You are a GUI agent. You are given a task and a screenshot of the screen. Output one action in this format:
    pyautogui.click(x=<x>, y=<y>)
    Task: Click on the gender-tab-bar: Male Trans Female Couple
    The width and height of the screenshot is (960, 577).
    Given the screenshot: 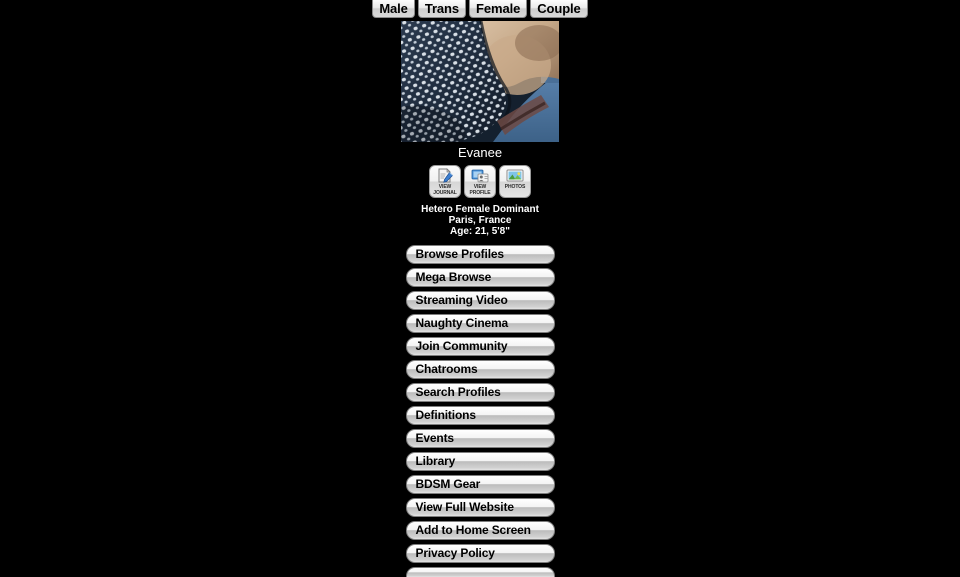 What is the action you would take?
    pyautogui.click(x=480, y=9)
    